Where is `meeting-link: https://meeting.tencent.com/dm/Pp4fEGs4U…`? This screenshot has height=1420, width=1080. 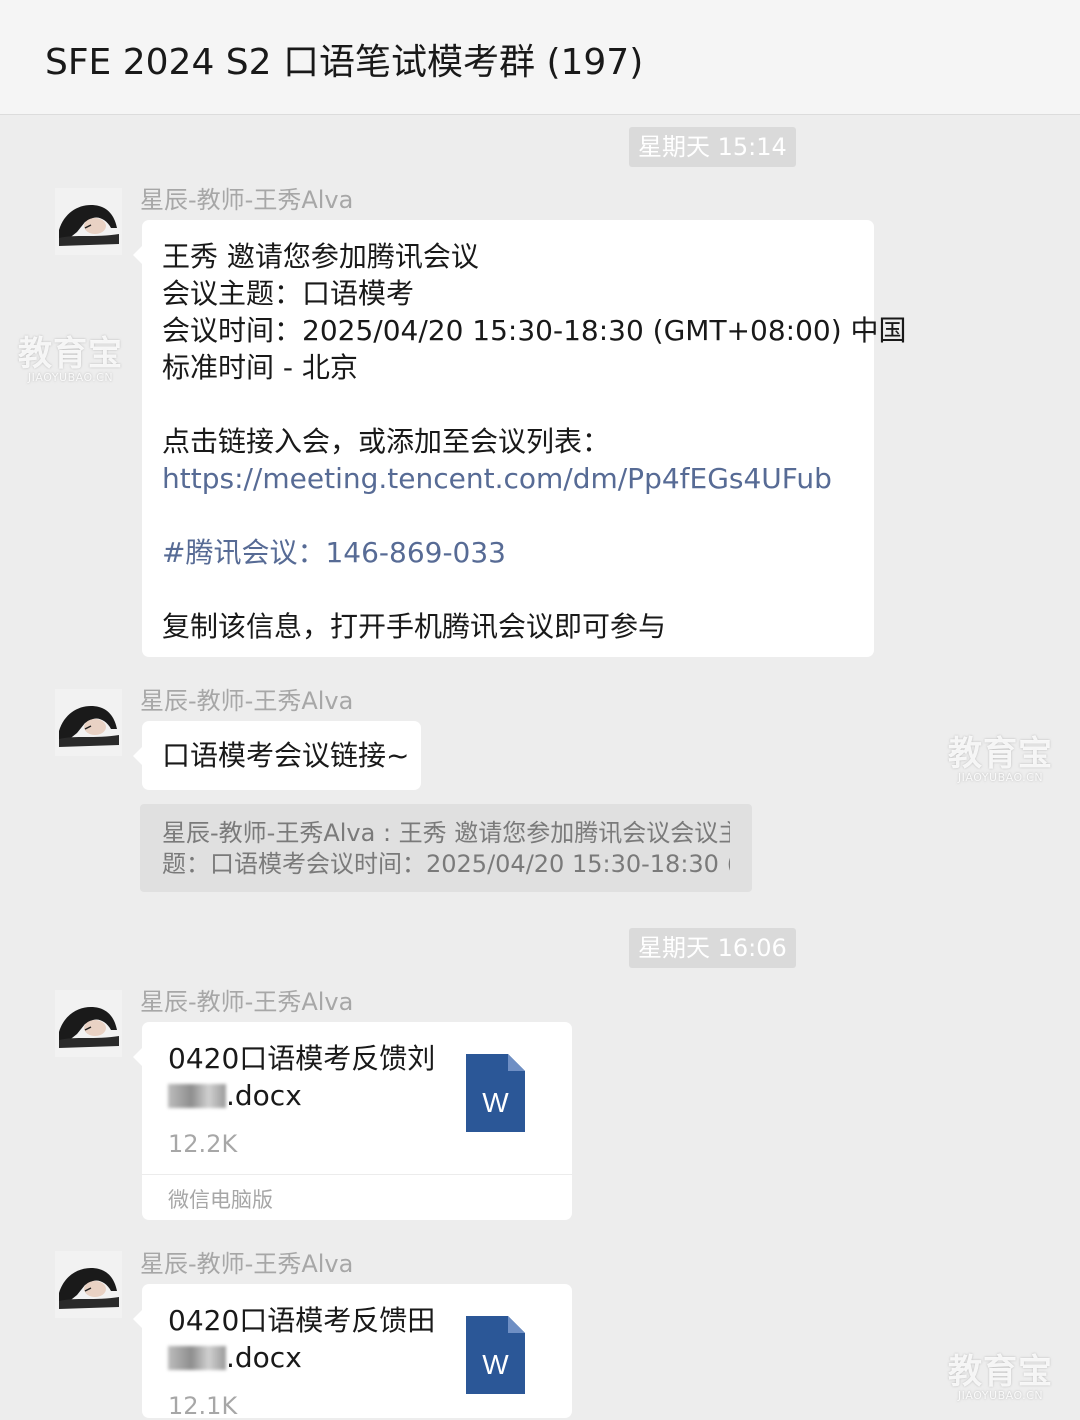
meeting-link: https://meeting.tencent.com/dm/Pp4fEGs4U… is located at coordinates (512, 478).